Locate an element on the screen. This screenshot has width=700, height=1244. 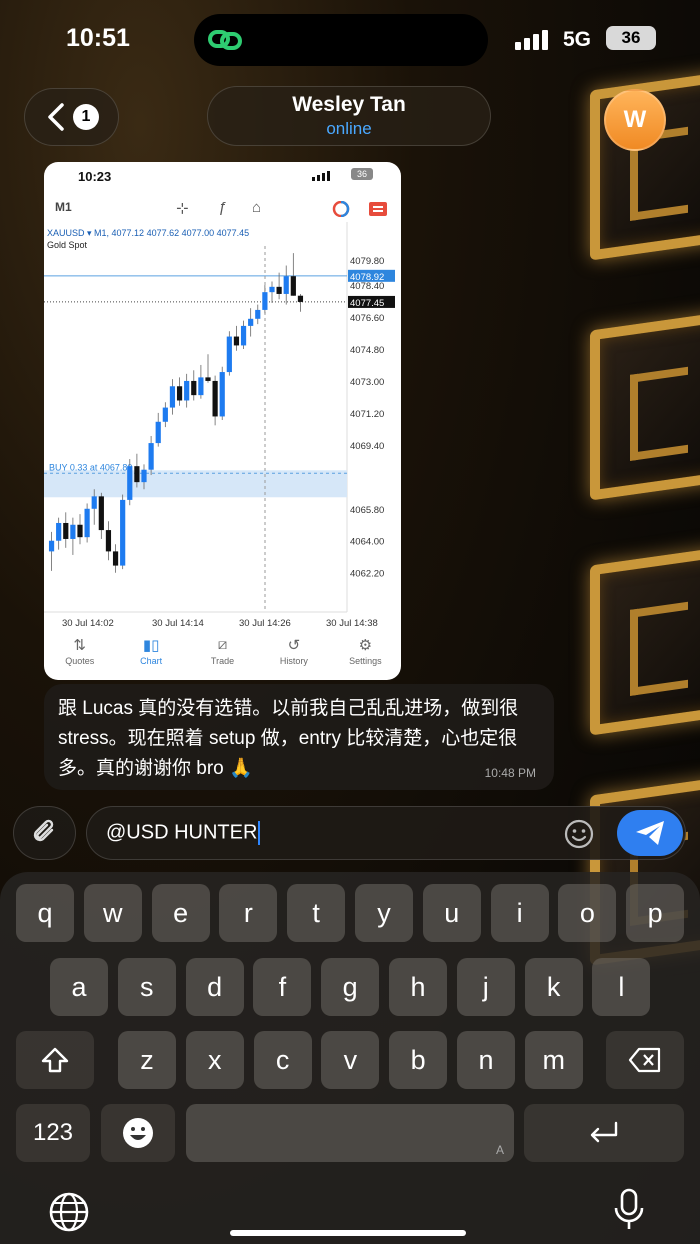
message-input: @USD HUNTER is located at coordinates (386, 833).